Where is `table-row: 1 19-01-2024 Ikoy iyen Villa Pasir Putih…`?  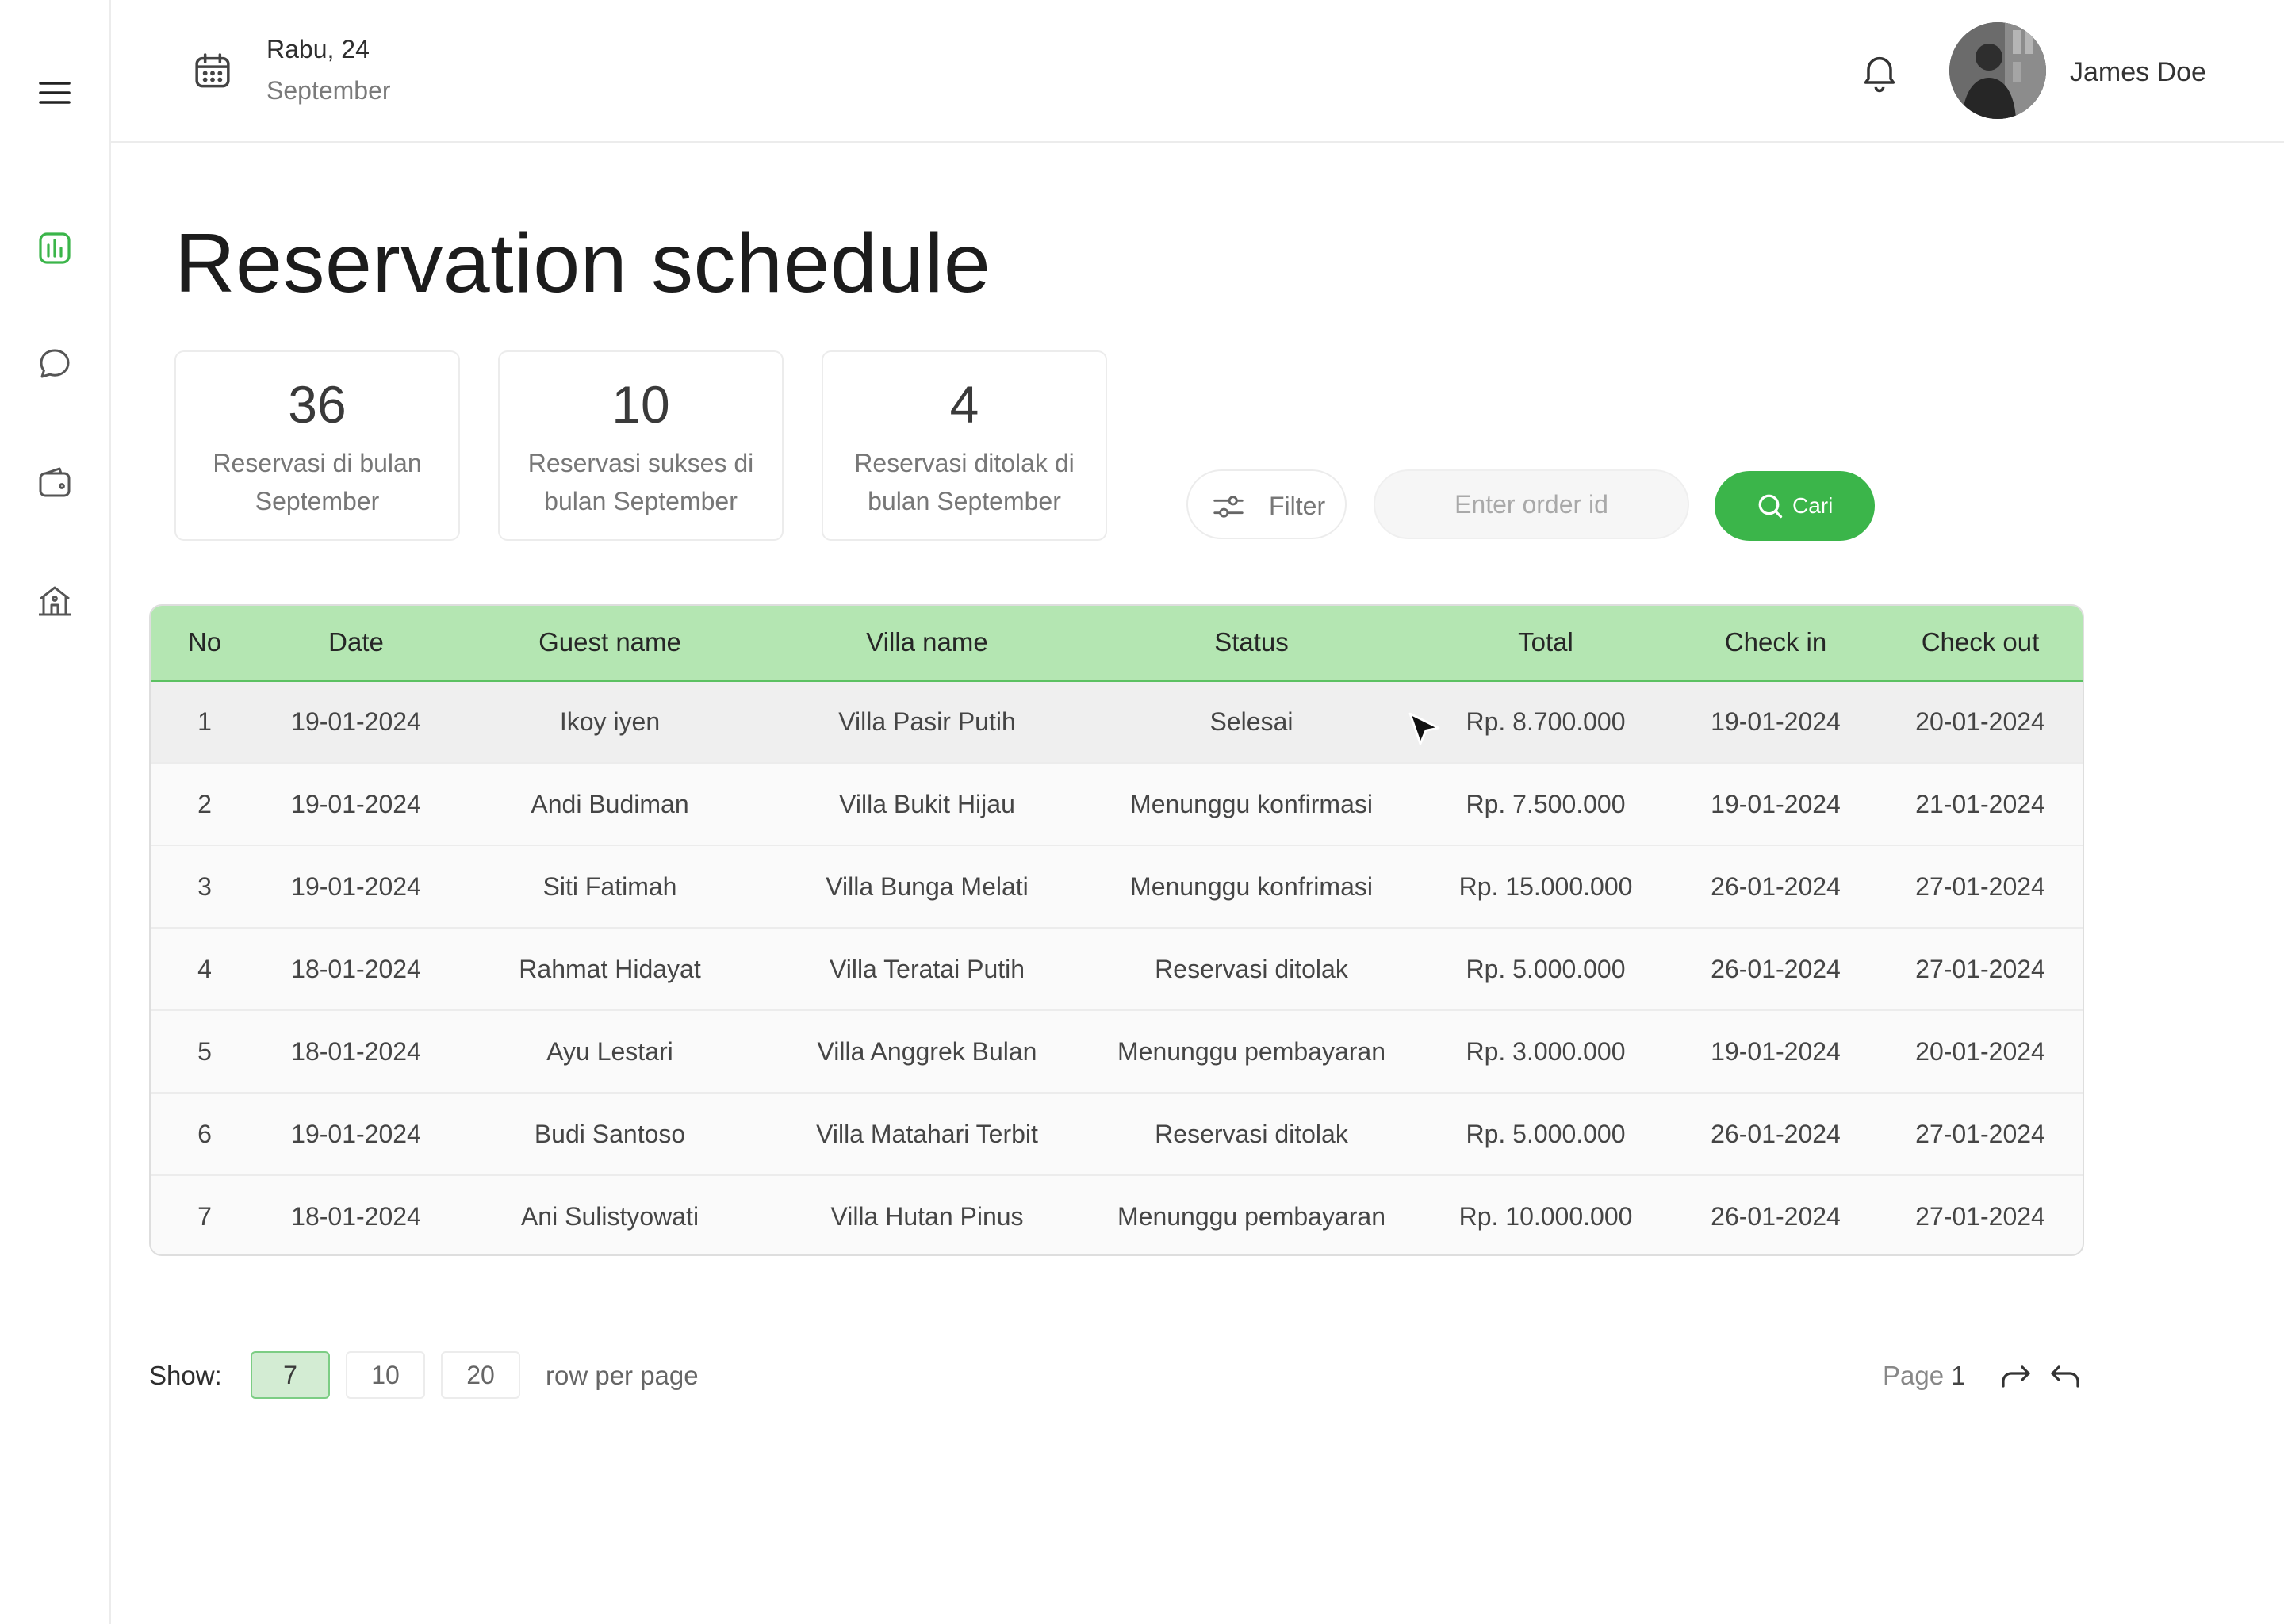
table-row: 1 19-01-2024 Ikoy iyen Villa Pasir Putih… is located at coordinates (1117, 721).